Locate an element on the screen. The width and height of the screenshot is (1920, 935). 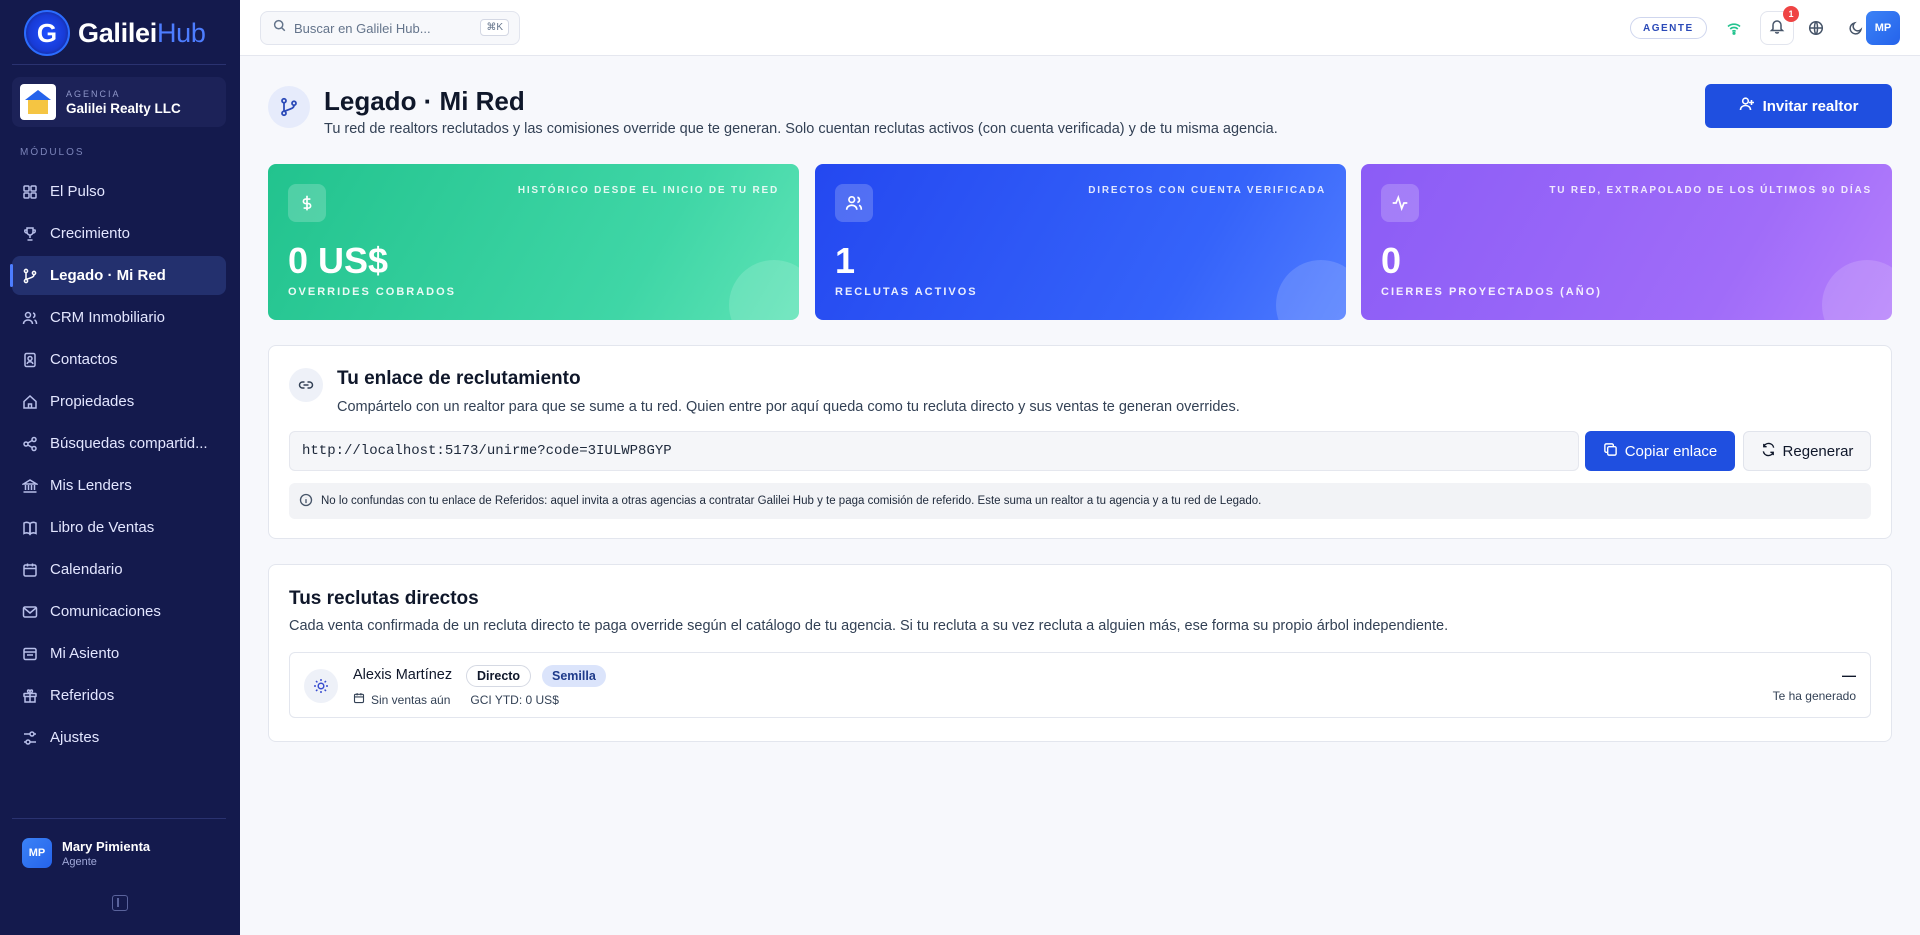
user-name: Mary Pimienta is located at coordinates (106, 846).